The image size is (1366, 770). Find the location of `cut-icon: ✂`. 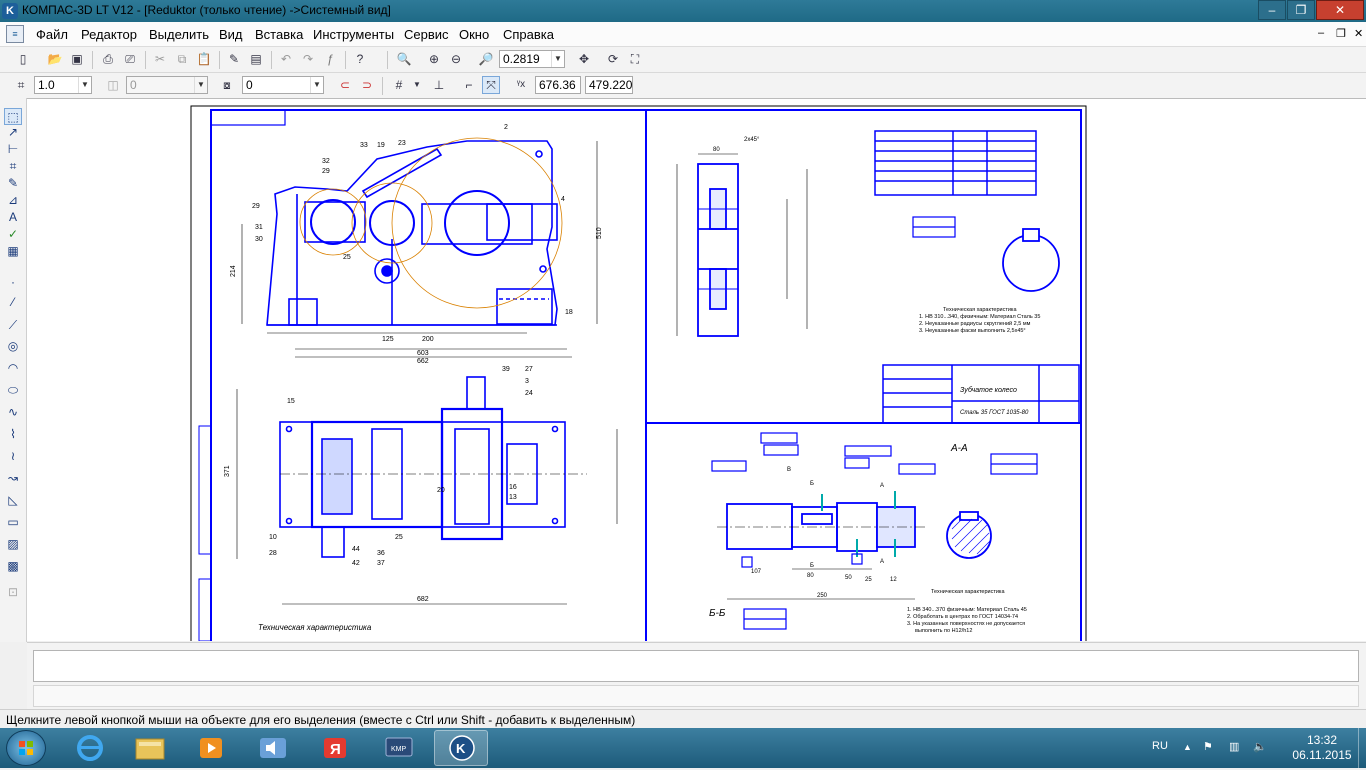

cut-icon: ✂ is located at coordinates (160, 59).